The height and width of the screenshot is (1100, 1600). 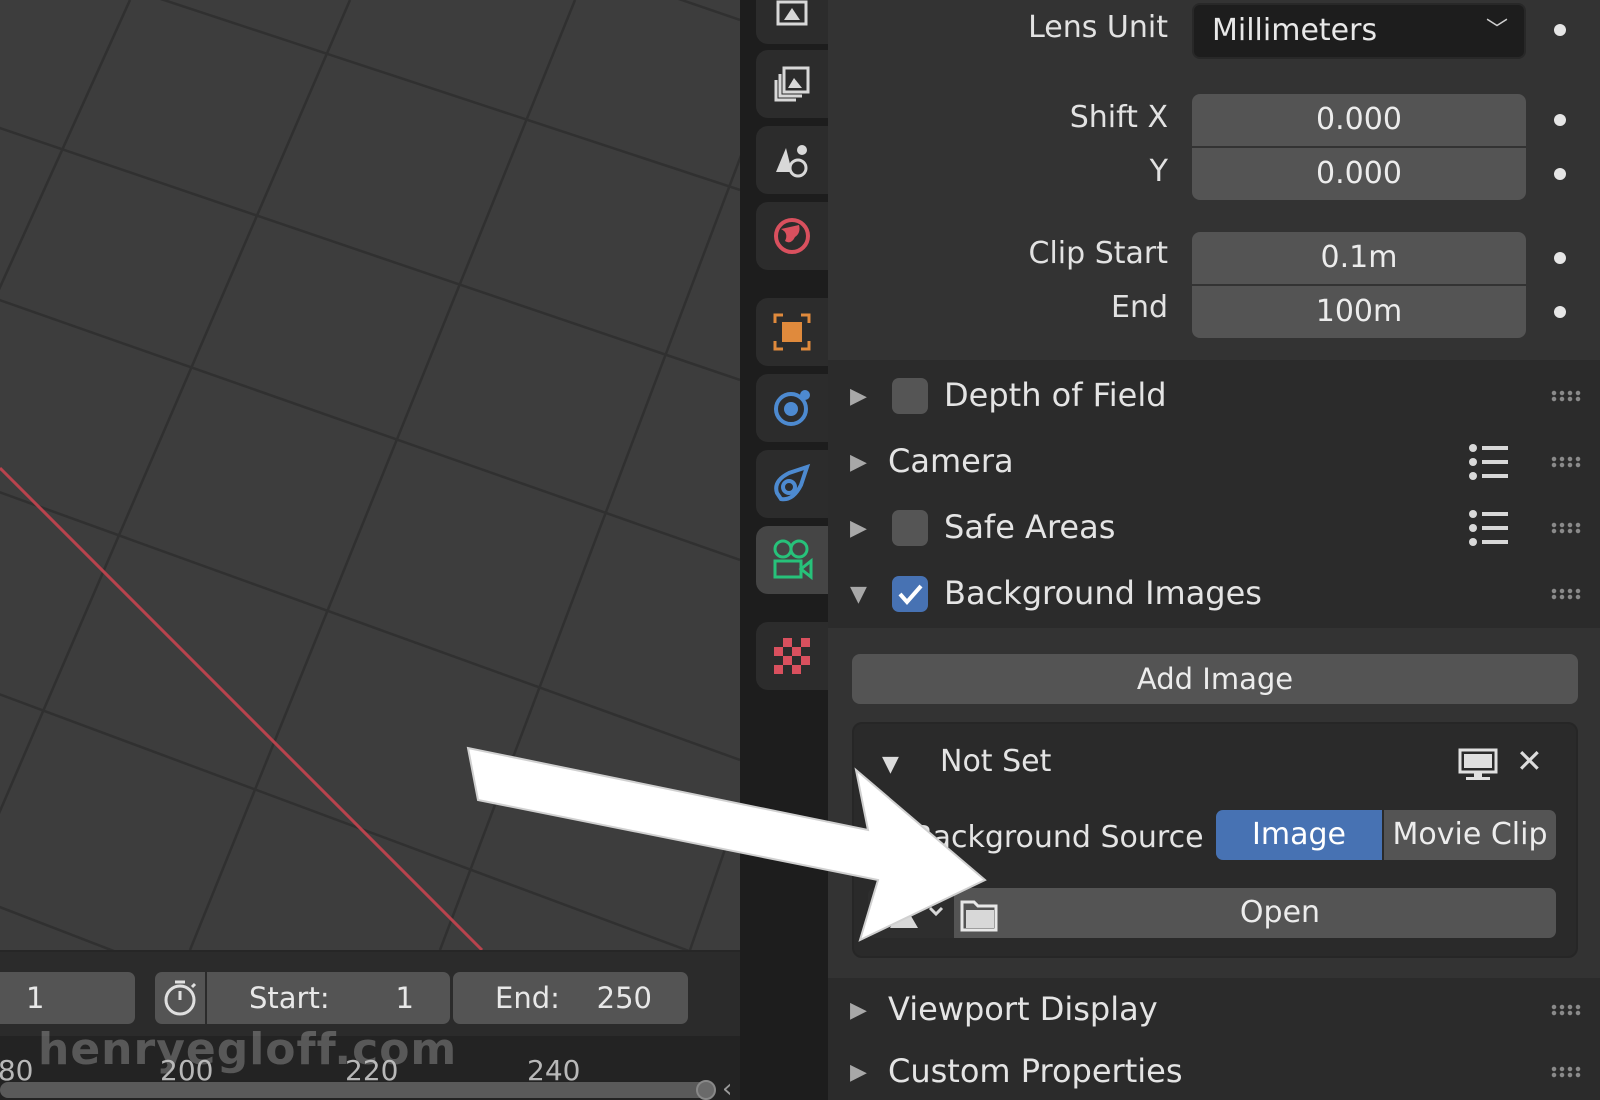 What do you see at coordinates (624, 998) in the screenshot?
I see `end-frame-value: 250` at bounding box center [624, 998].